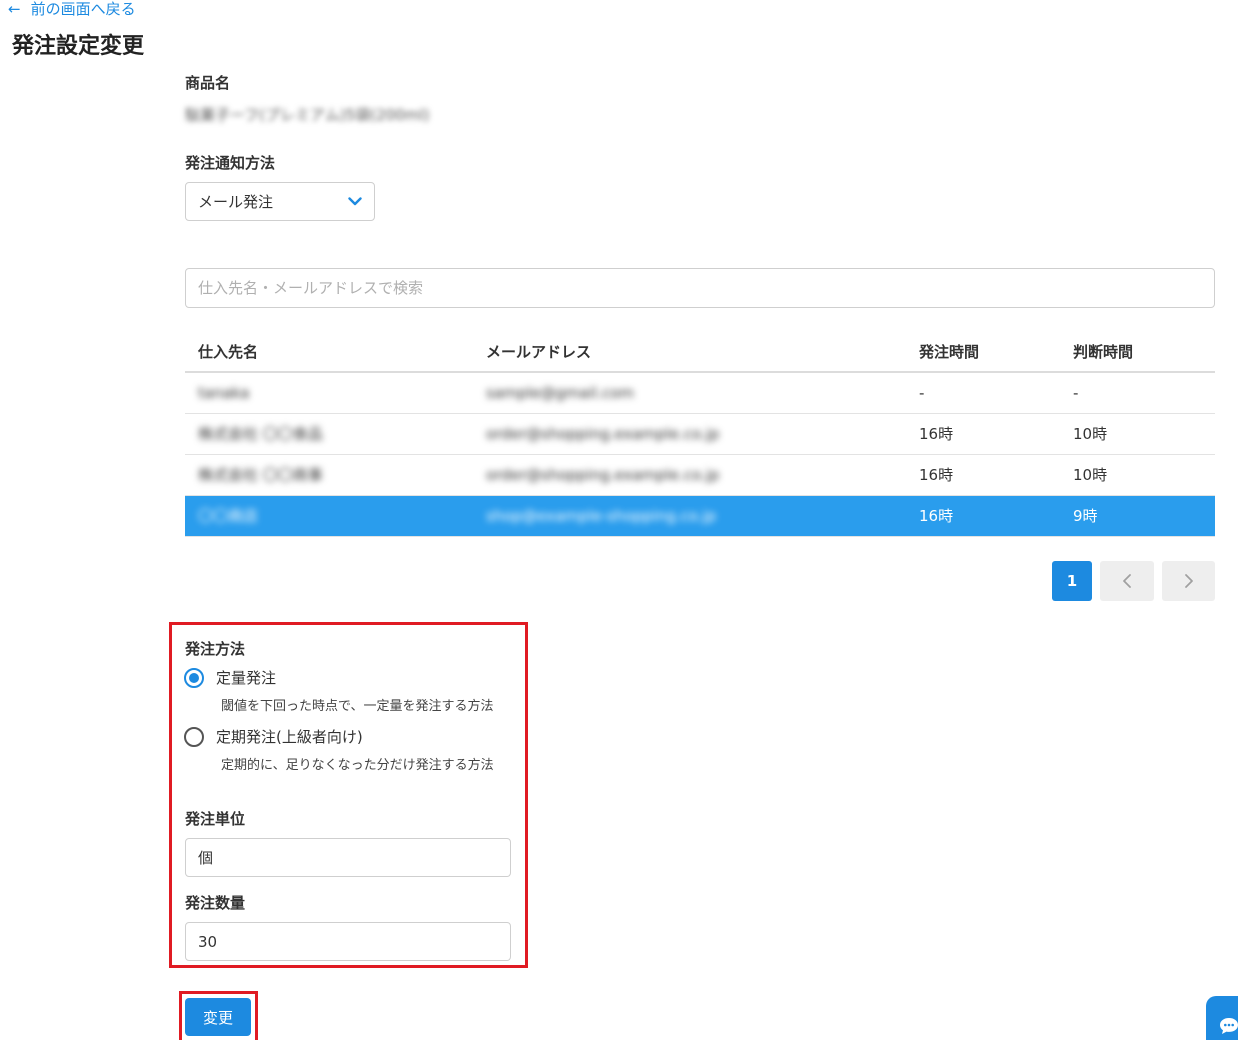  What do you see at coordinates (307, 115) in the screenshot?
I see `product-name-value: 駄菓子ーフ(プレミアム)5袋(200ml)` at bounding box center [307, 115].